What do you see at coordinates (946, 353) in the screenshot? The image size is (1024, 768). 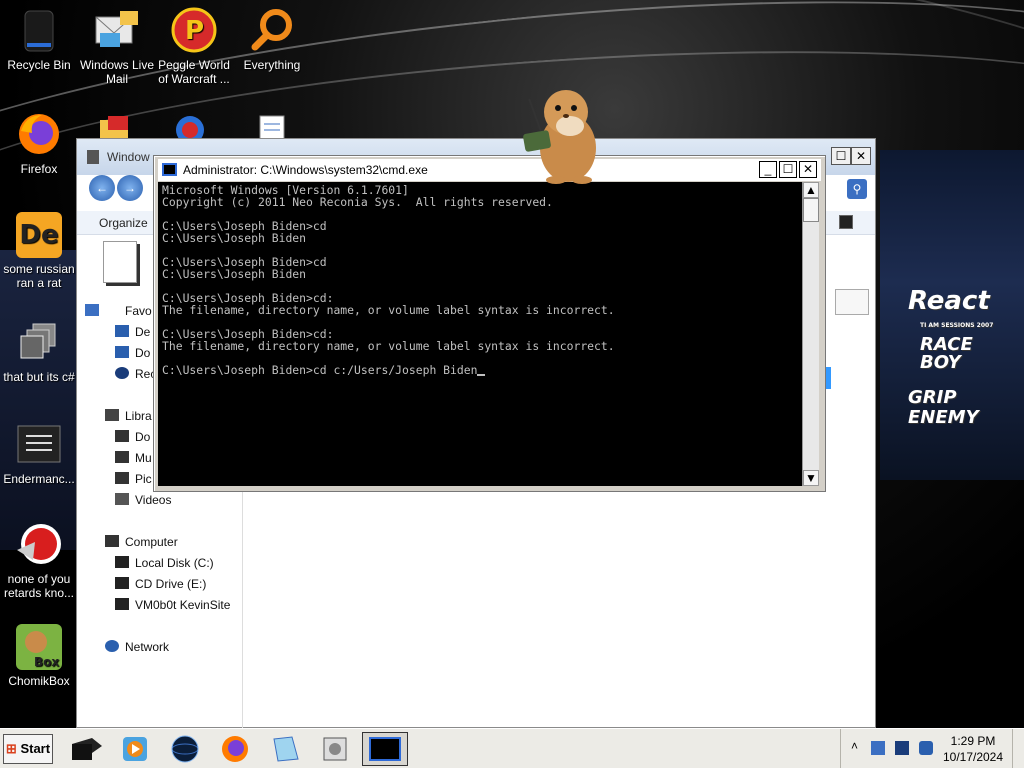 I see `logo-race-boy: RACE BOY` at bounding box center [946, 353].